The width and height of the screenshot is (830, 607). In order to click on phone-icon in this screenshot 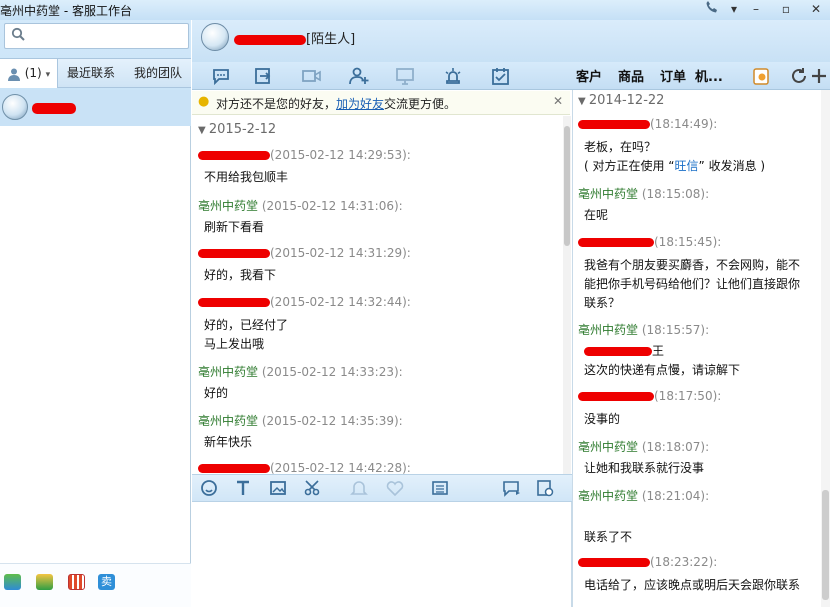, I will do `click(712, 9)`.